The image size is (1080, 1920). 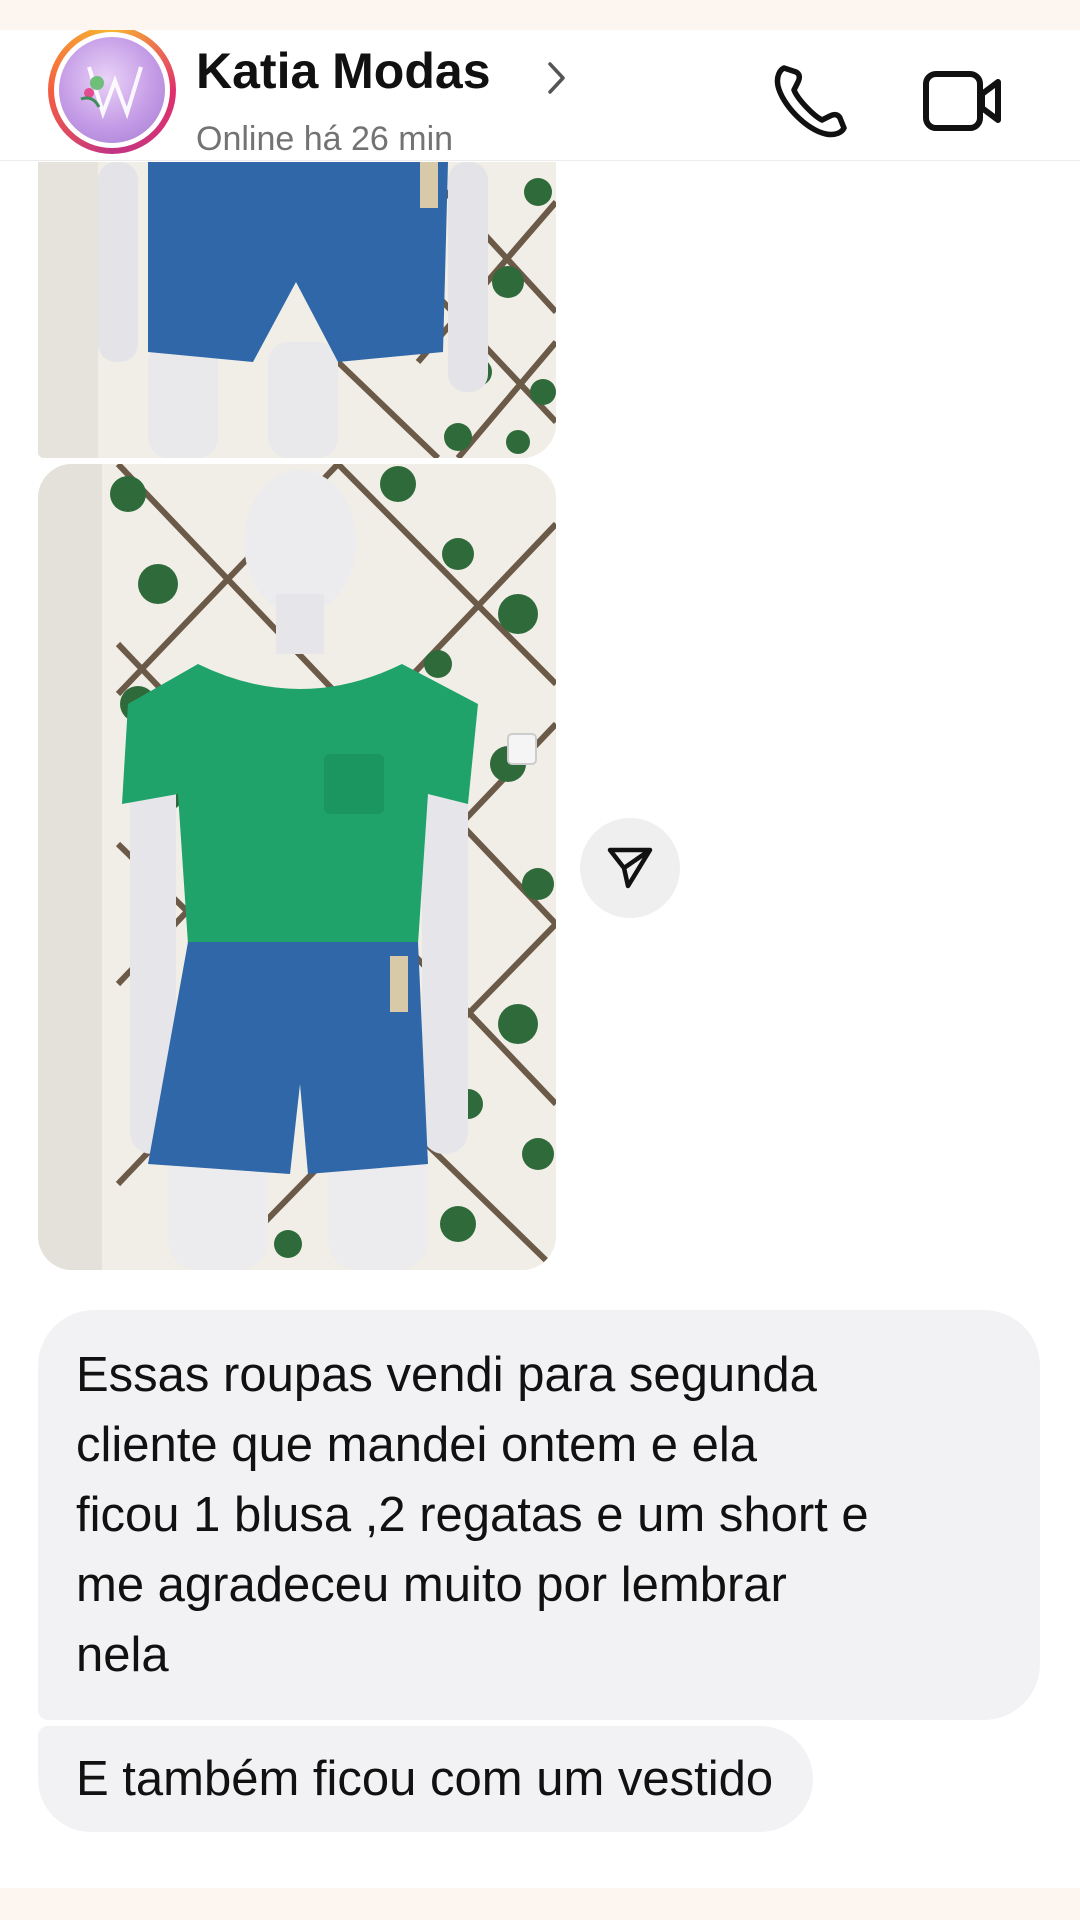 What do you see at coordinates (557, 80) in the screenshot?
I see `chevron-right-icon` at bounding box center [557, 80].